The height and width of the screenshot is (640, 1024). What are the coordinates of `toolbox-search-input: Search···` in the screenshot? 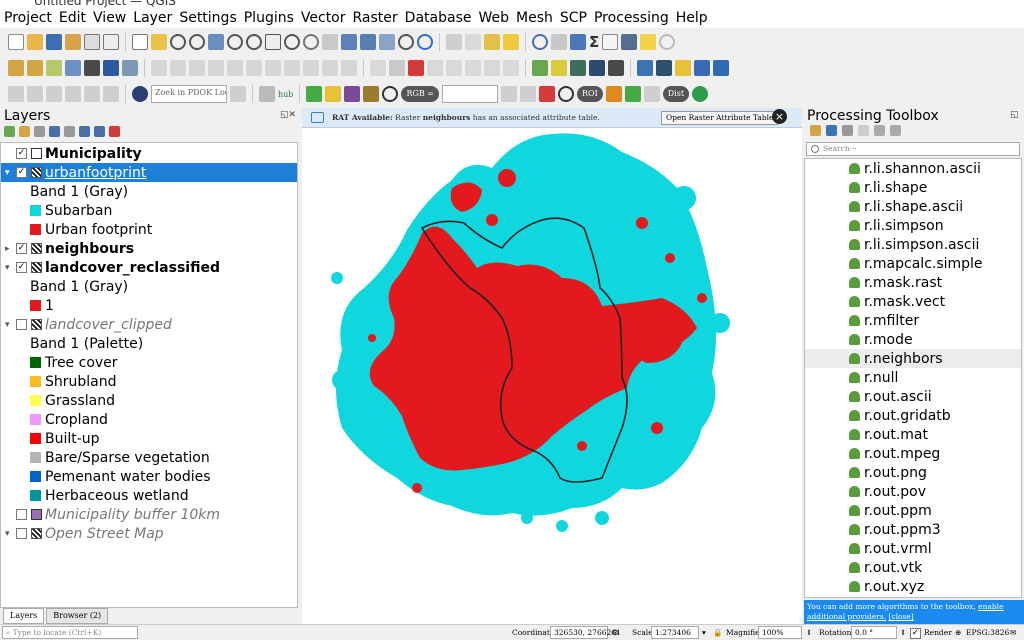 It's located at (913, 149).